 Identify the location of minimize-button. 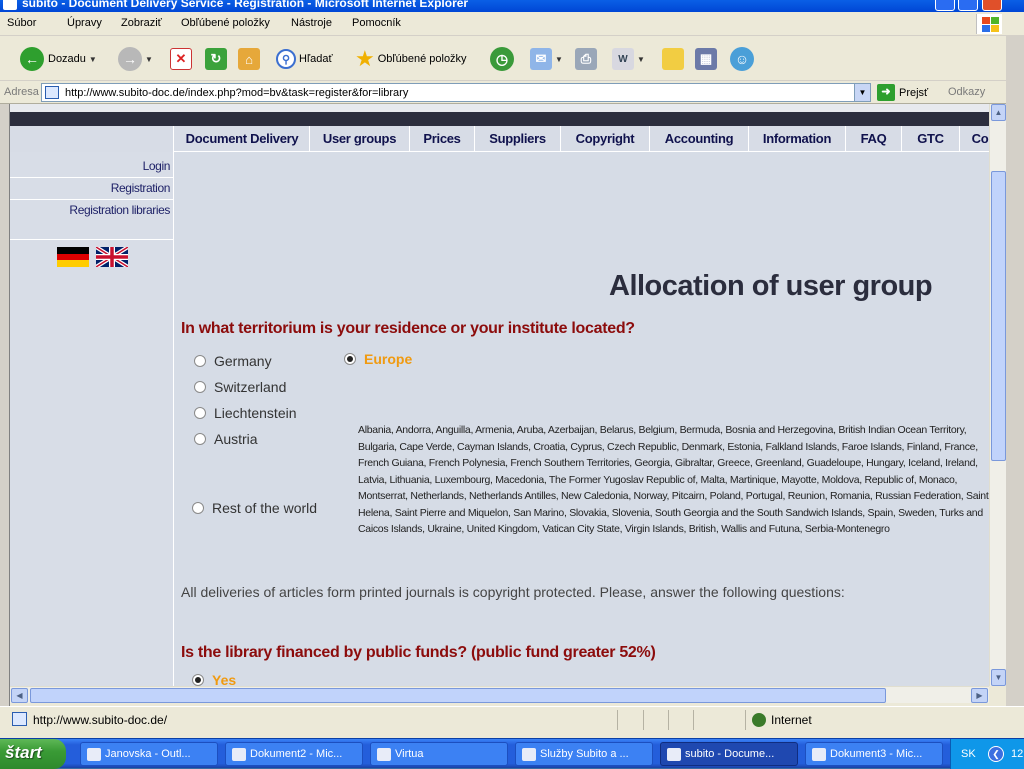
(945, 5).